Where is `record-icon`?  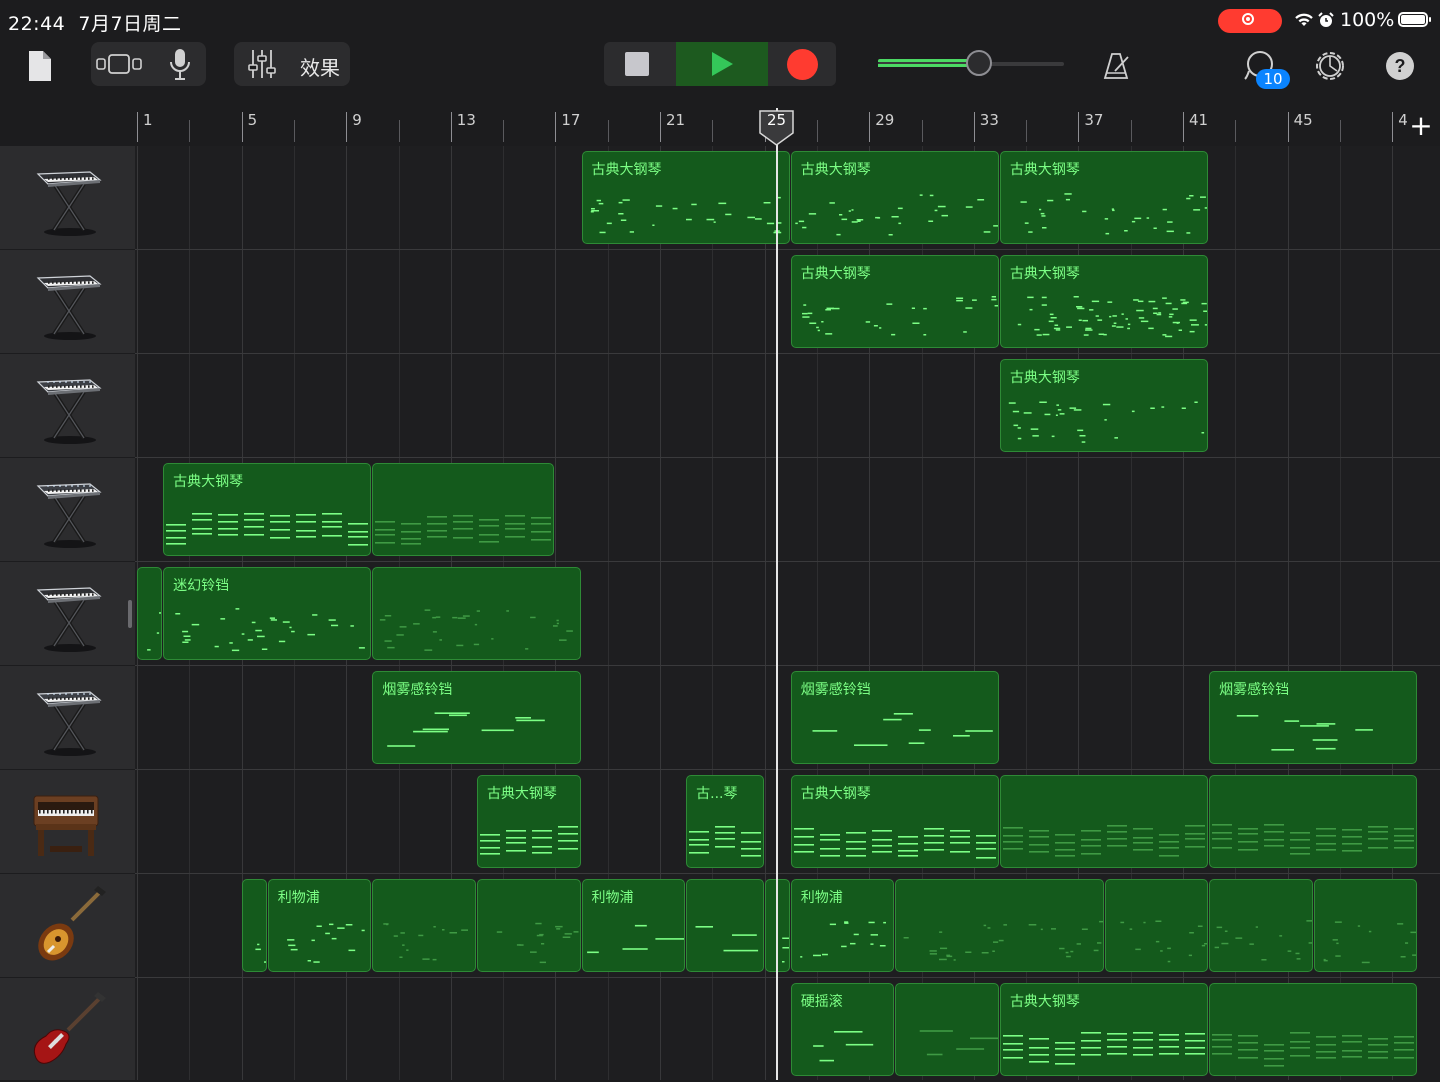
record-icon is located at coordinates (802, 64).